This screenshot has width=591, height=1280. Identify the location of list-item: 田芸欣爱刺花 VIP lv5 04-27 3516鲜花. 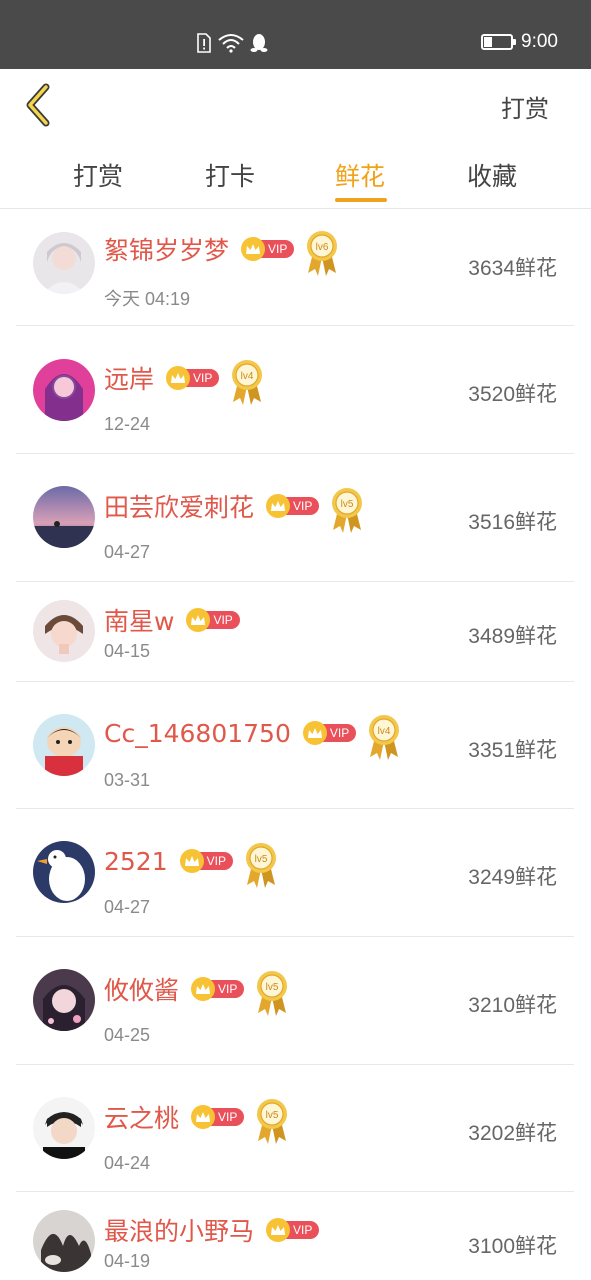
(295, 518).